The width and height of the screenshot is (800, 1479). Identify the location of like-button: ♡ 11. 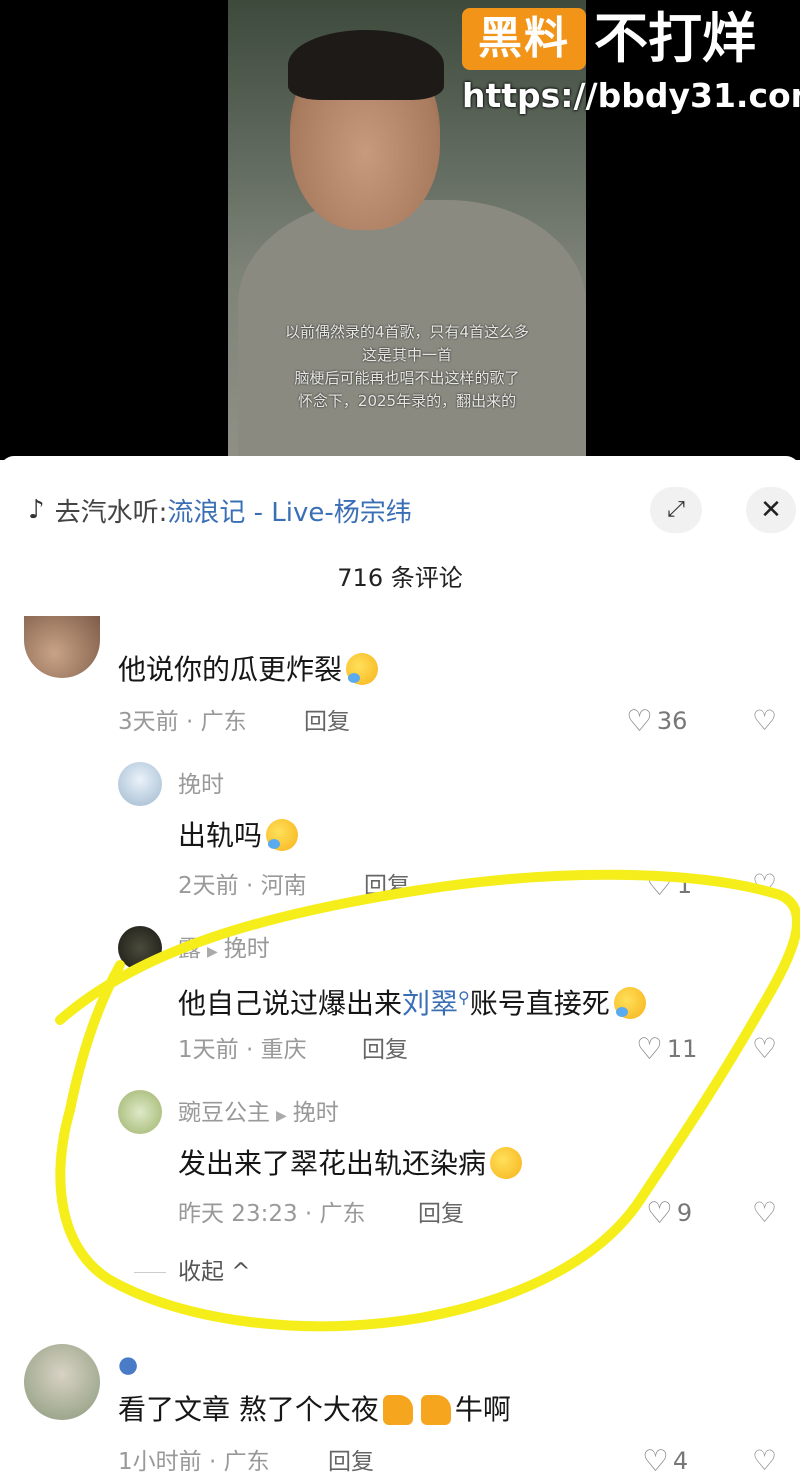
(666, 1049).